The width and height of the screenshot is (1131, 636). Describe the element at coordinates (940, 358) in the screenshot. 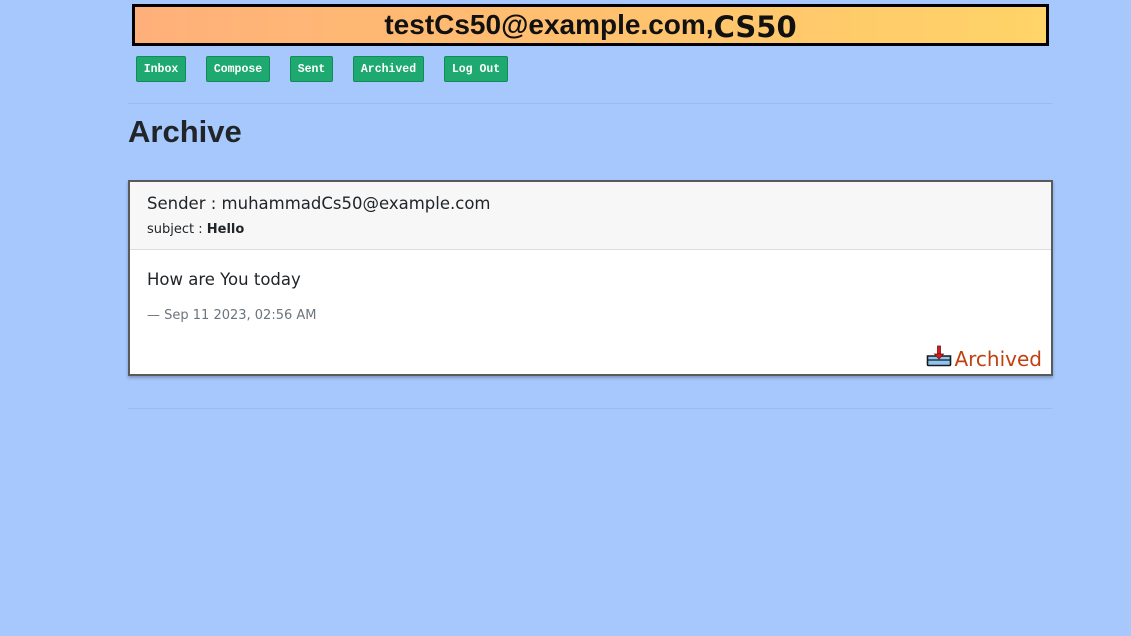

I see `archive-tray-icon` at that location.